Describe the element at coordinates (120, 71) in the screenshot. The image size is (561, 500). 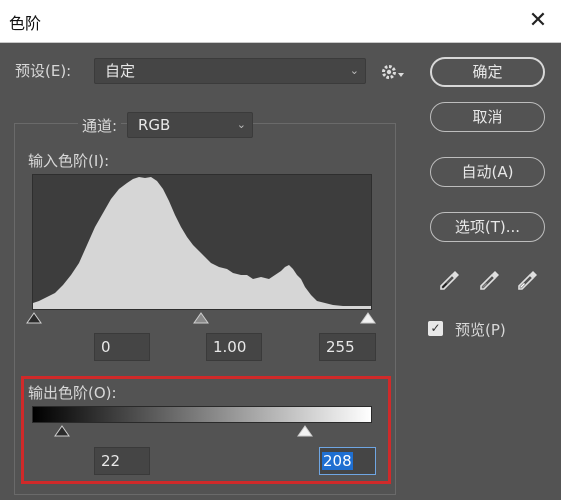
I see `preset-value: 自定` at that location.